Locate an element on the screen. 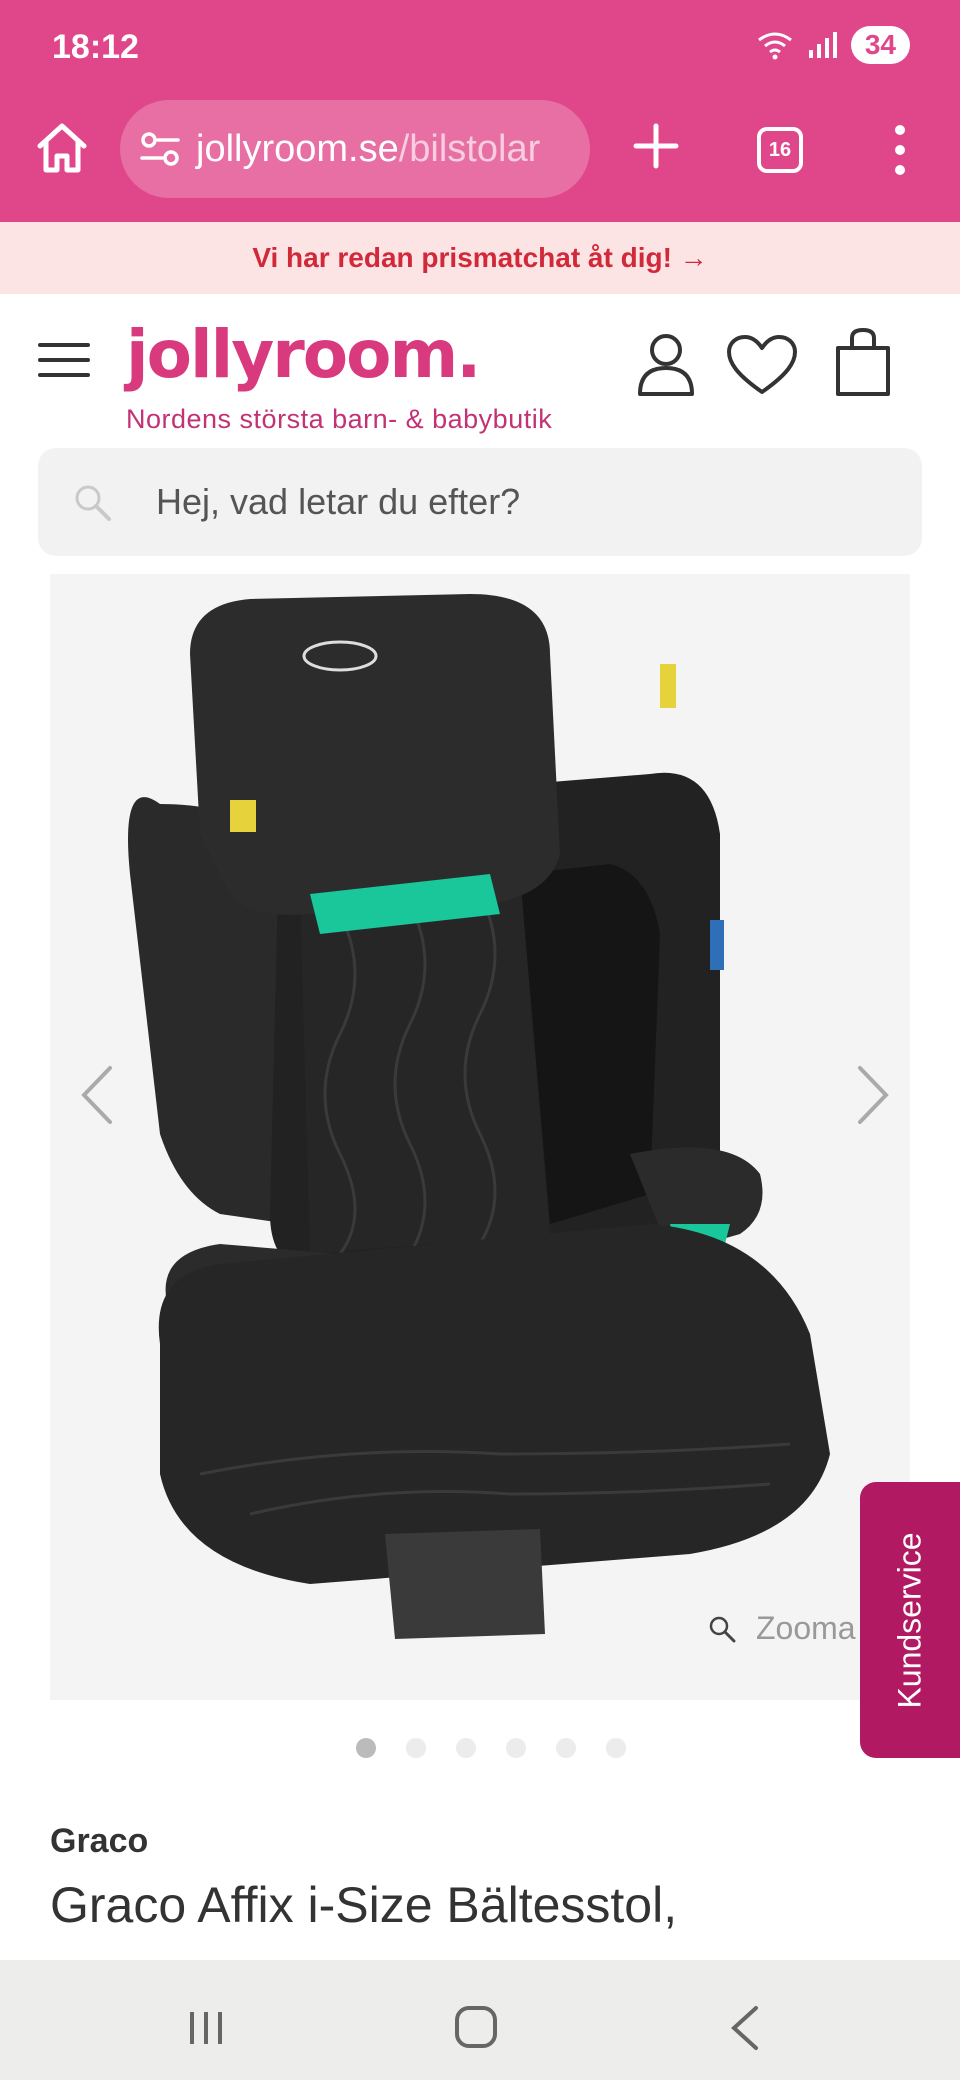  site-logo: jollyroom. is located at coordinates (303, 354).